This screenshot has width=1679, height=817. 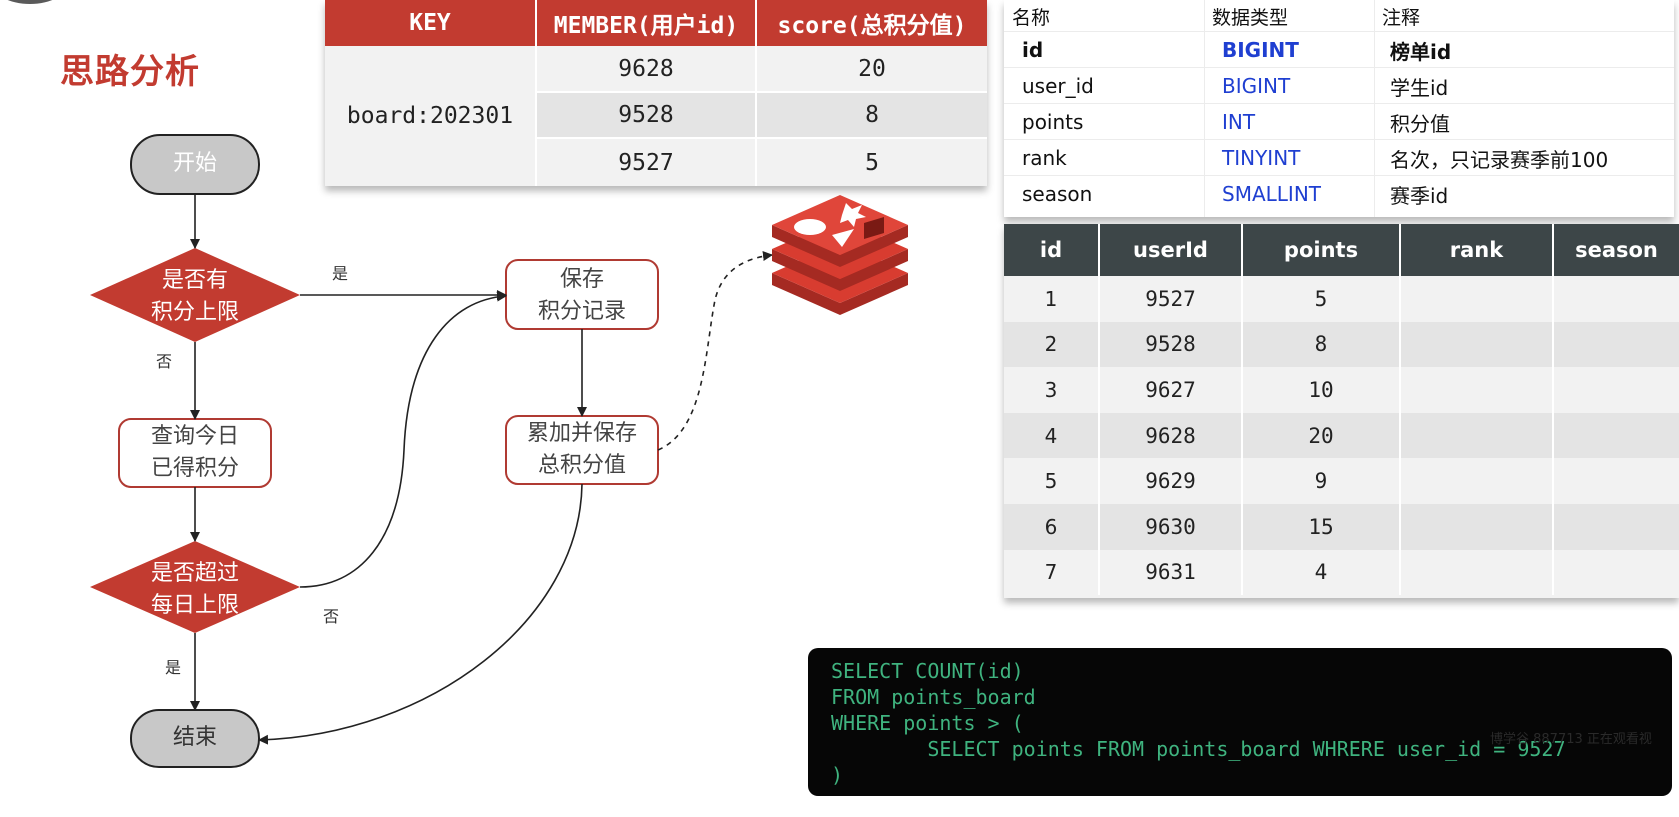 I want to click on schema-field-name: user_id, so click(x=1058, y=86).